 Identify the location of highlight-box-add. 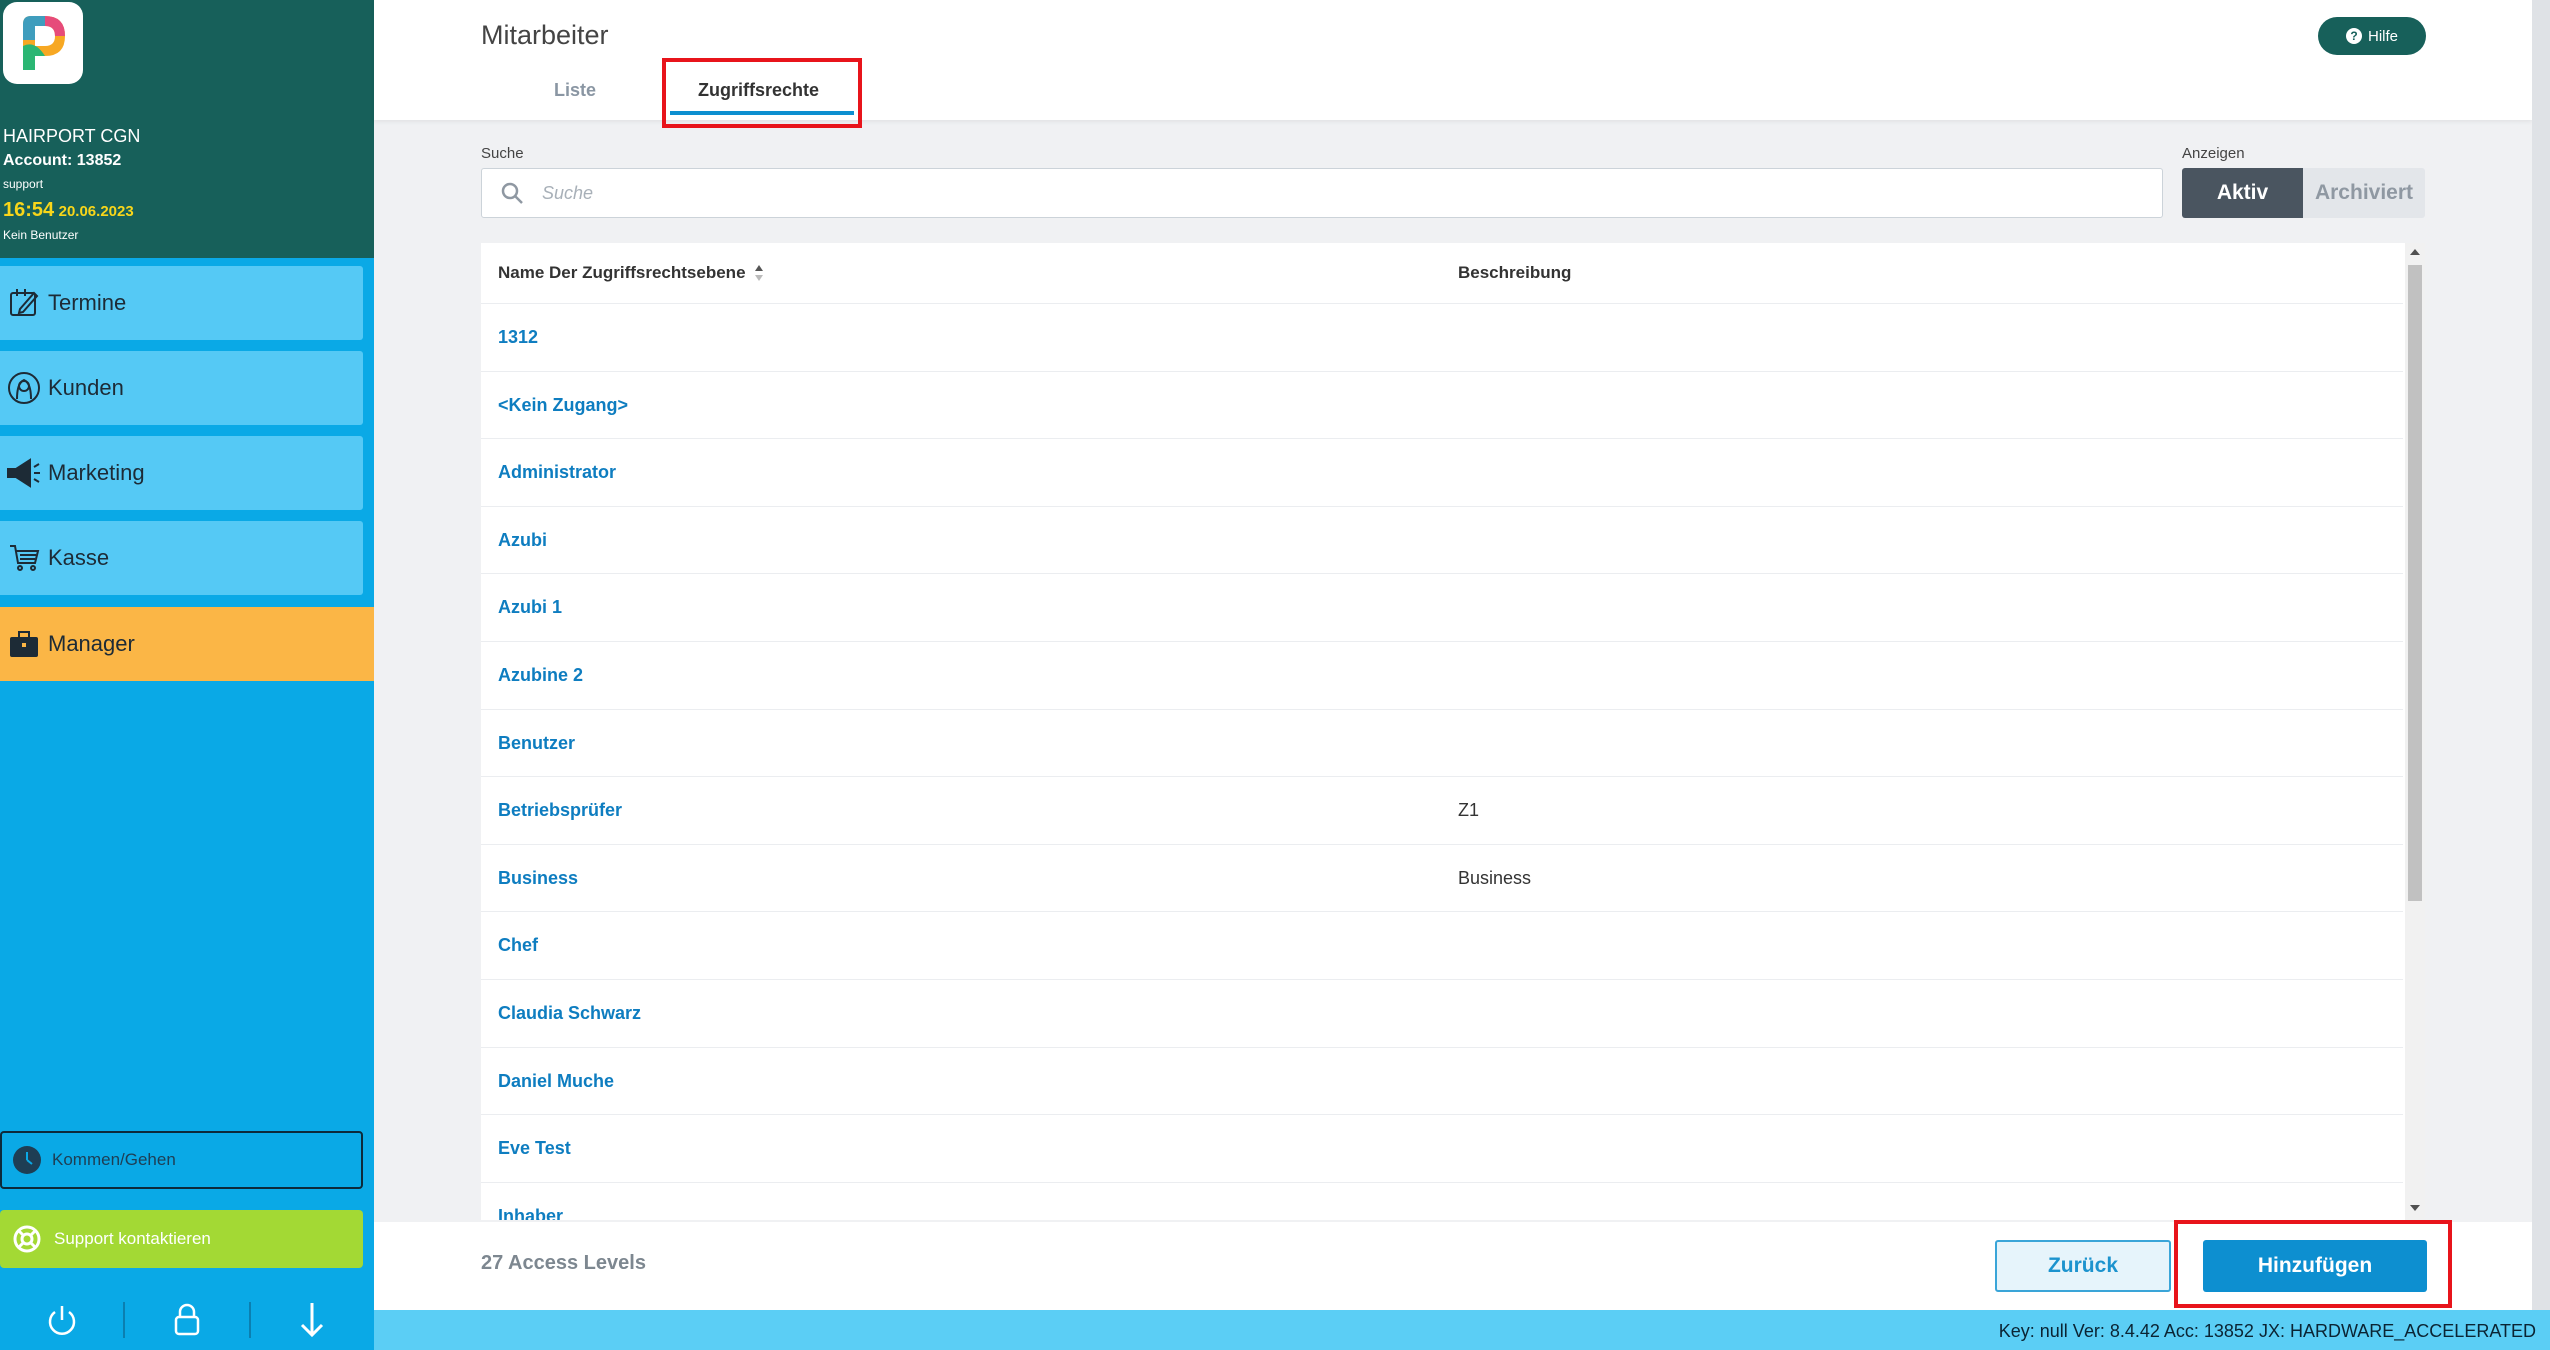
(2313, 1264).